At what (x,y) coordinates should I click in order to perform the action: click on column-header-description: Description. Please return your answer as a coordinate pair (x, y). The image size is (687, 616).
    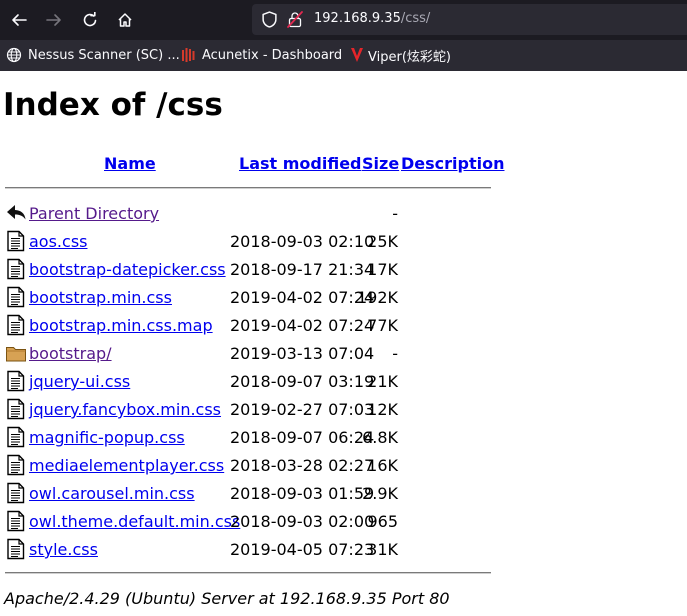
    Looking at the image, I should click on (452, 164).